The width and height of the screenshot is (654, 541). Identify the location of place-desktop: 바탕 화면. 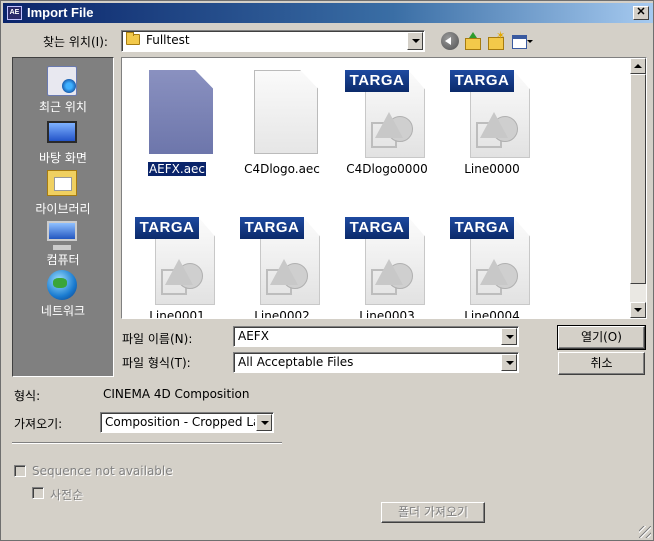
(63, 139).